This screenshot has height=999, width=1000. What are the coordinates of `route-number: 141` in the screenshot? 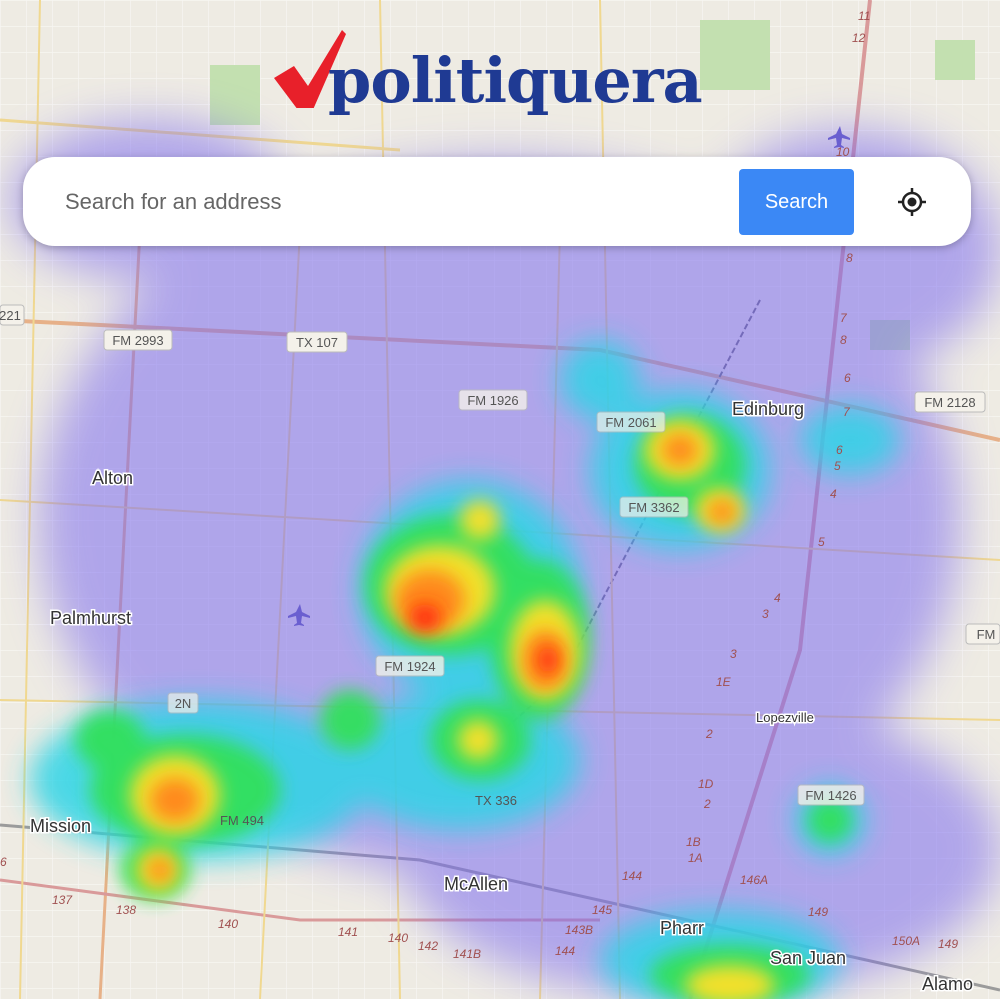 It's located at (348, 932).